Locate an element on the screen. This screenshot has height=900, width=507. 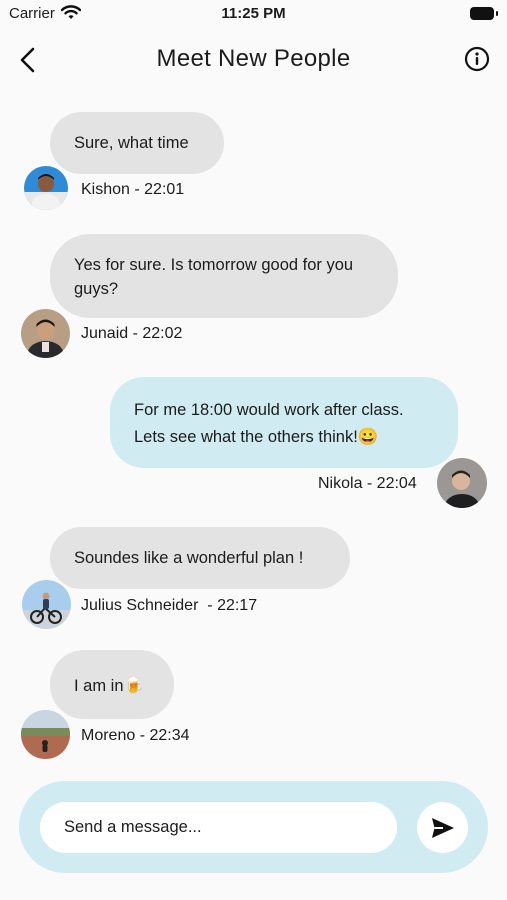
message-text-line-2: Lets see what the others think!😀 is located at coordinates (256, 437).